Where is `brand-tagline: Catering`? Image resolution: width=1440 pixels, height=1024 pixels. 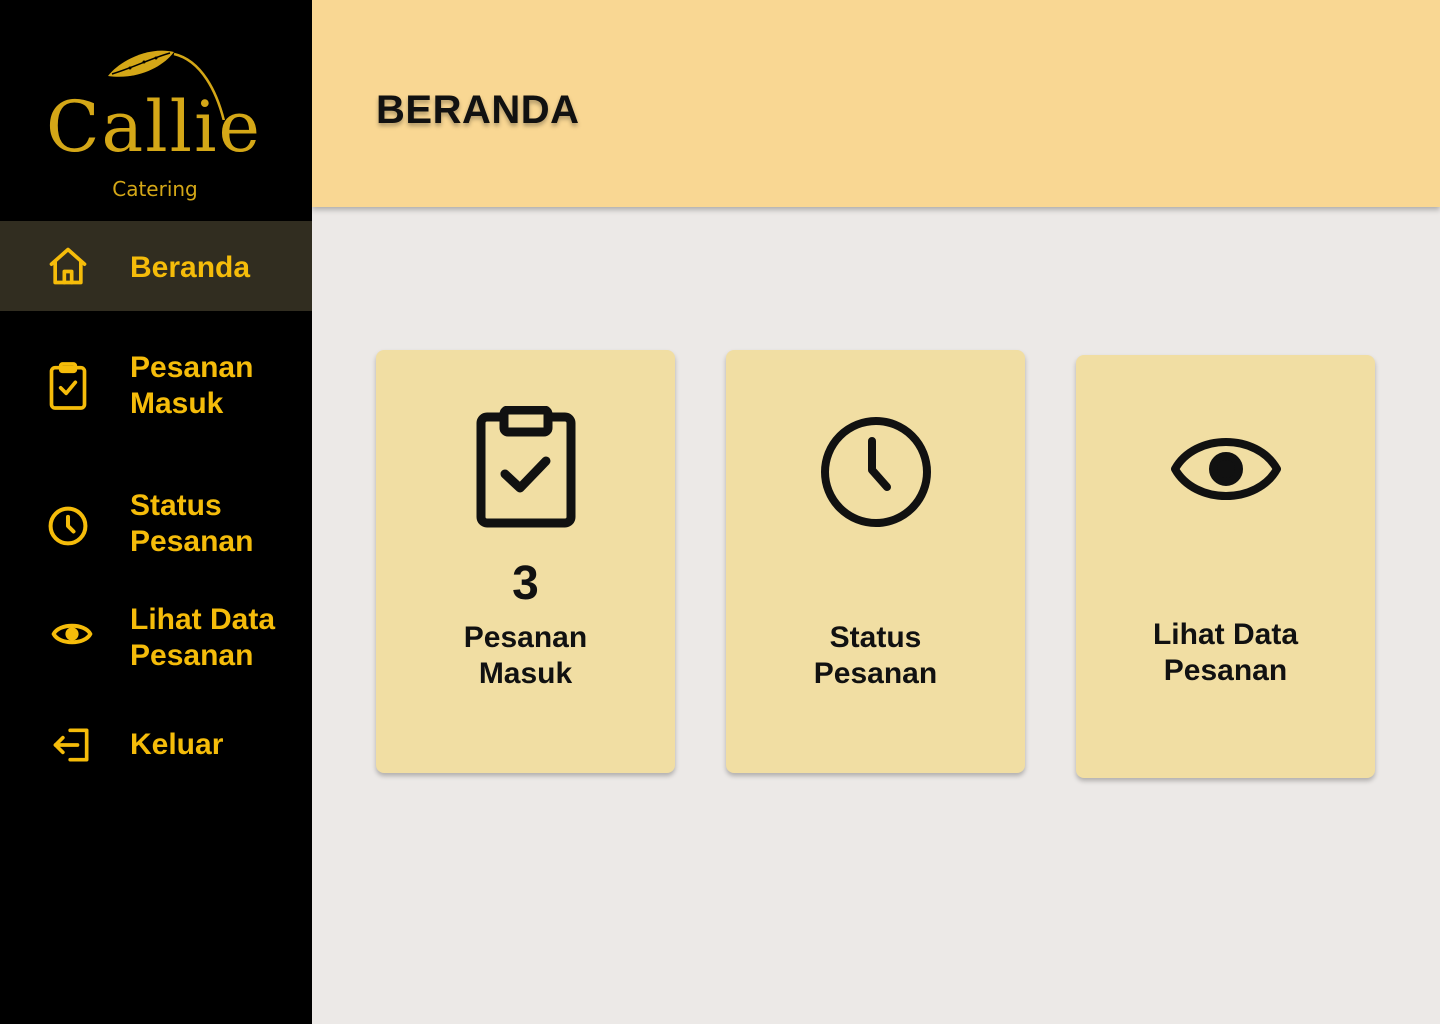 brand-tagline: Catering is located at coordinates (155, 189).